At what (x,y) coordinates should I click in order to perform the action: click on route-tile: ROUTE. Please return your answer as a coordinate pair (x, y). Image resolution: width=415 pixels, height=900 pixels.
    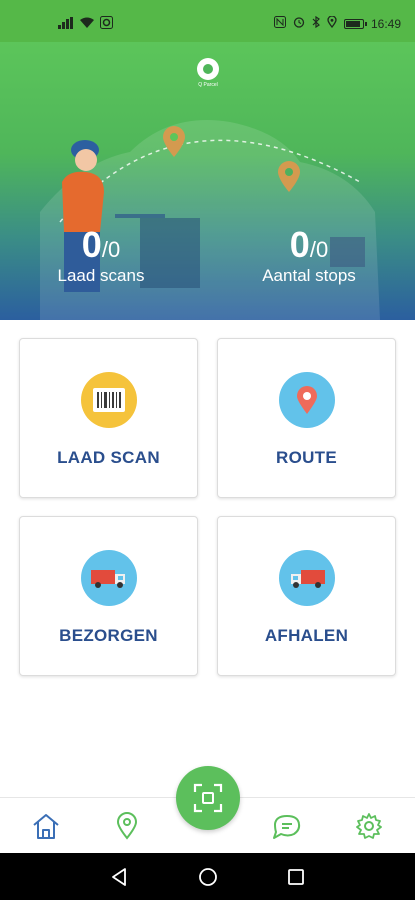
    Looking at the image, I should click on (306, 418).